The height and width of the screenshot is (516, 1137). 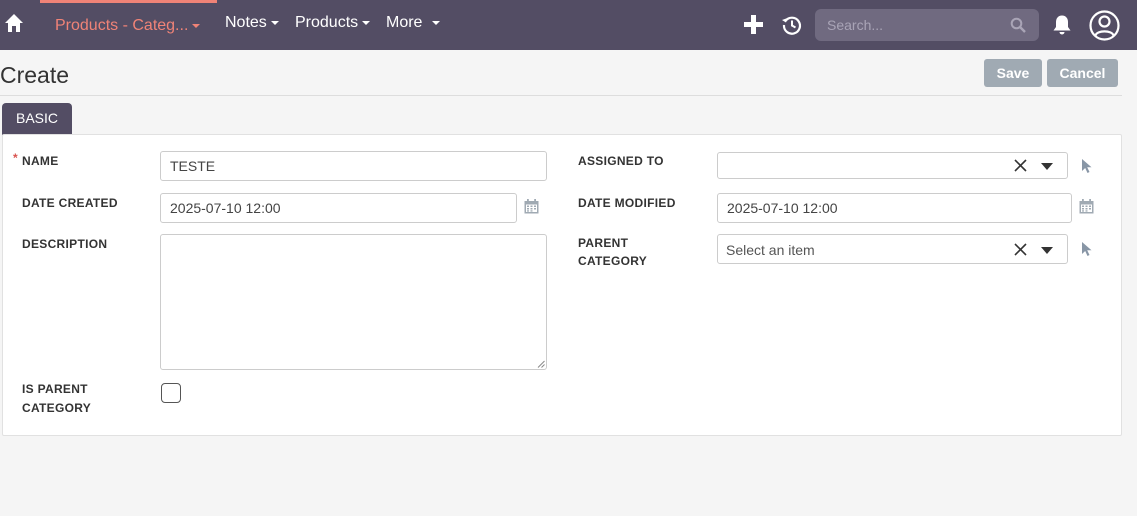 What do you see at coordinates (56, 398) in the screenshot?
I see `is-parent-category-label: IS PARENT CATEGORY` at bounding box center [56, 398].